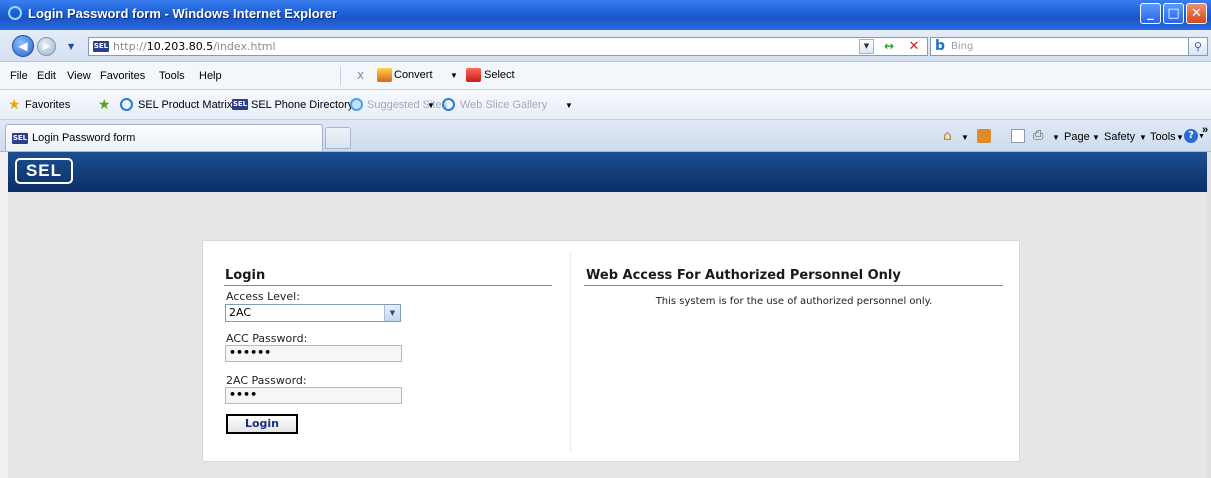 The image size is (1211, 478). What do you see at coordinates (570, 353) in the screenshot?
I see `card-divider` at bounding box center [570, 353].